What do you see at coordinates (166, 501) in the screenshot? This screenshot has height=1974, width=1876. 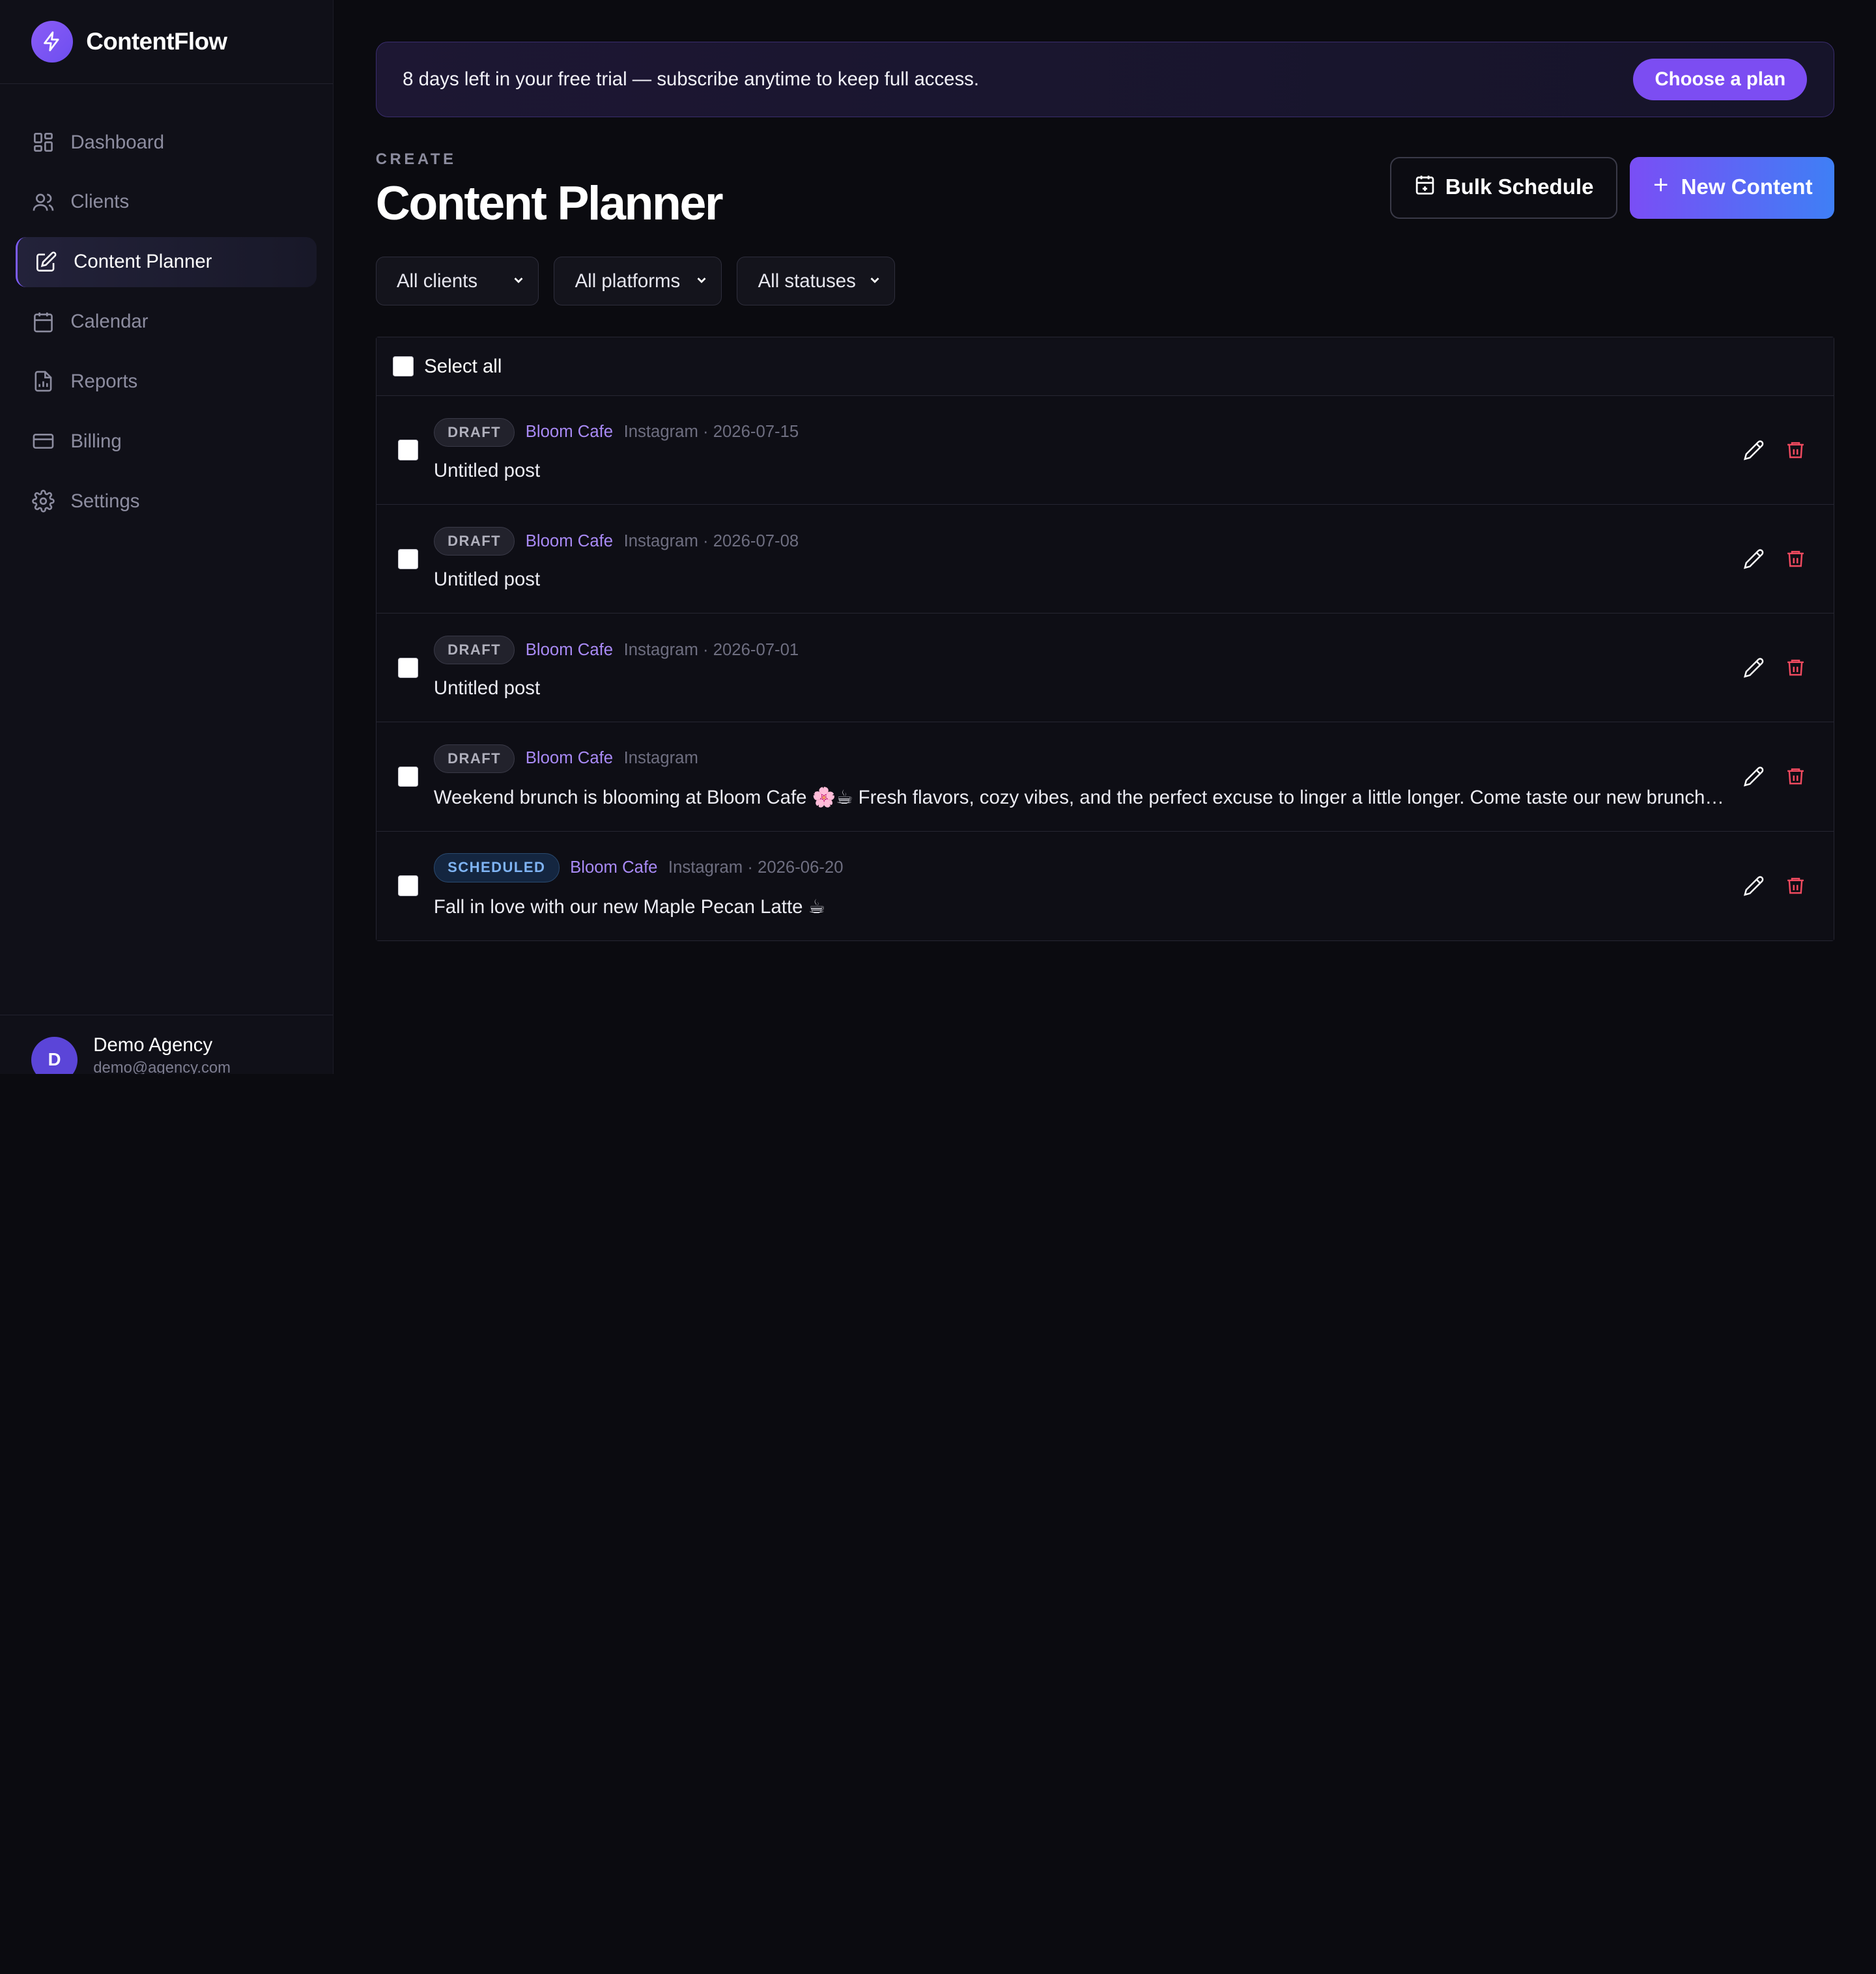 I see `sidebar-item-settings: Settings` at bounding box center [166, 501].